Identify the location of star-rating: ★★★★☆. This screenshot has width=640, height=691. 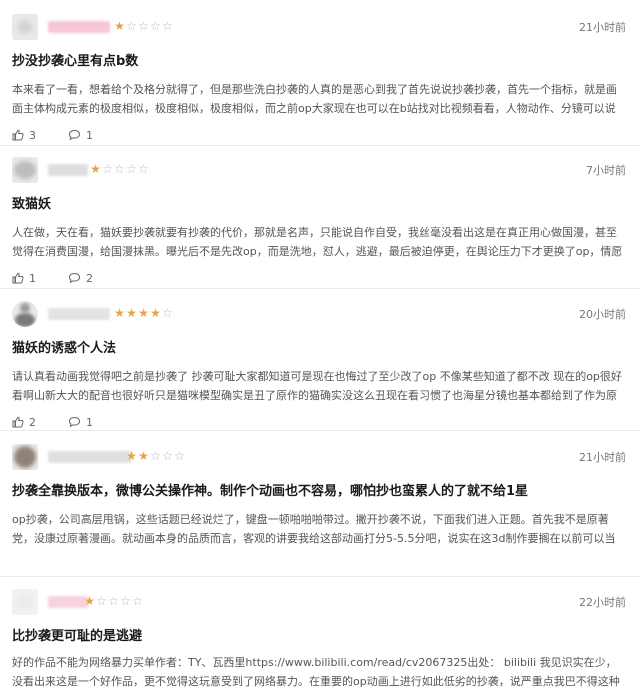
(144, 313).